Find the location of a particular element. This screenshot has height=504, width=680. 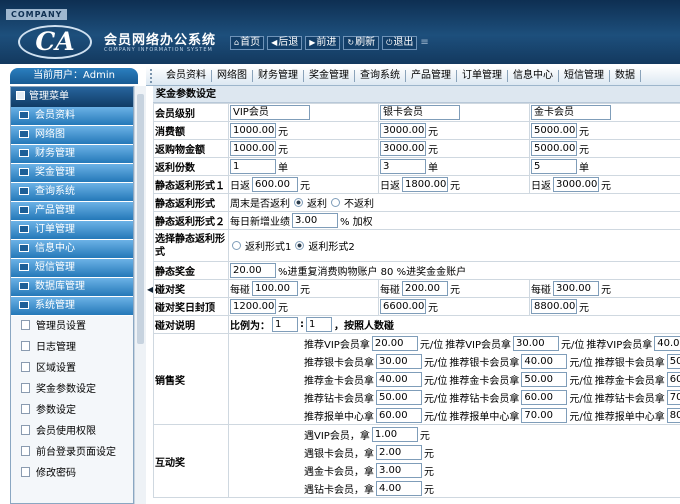

scrollbar-thumb is located at coordinates (140, 219).